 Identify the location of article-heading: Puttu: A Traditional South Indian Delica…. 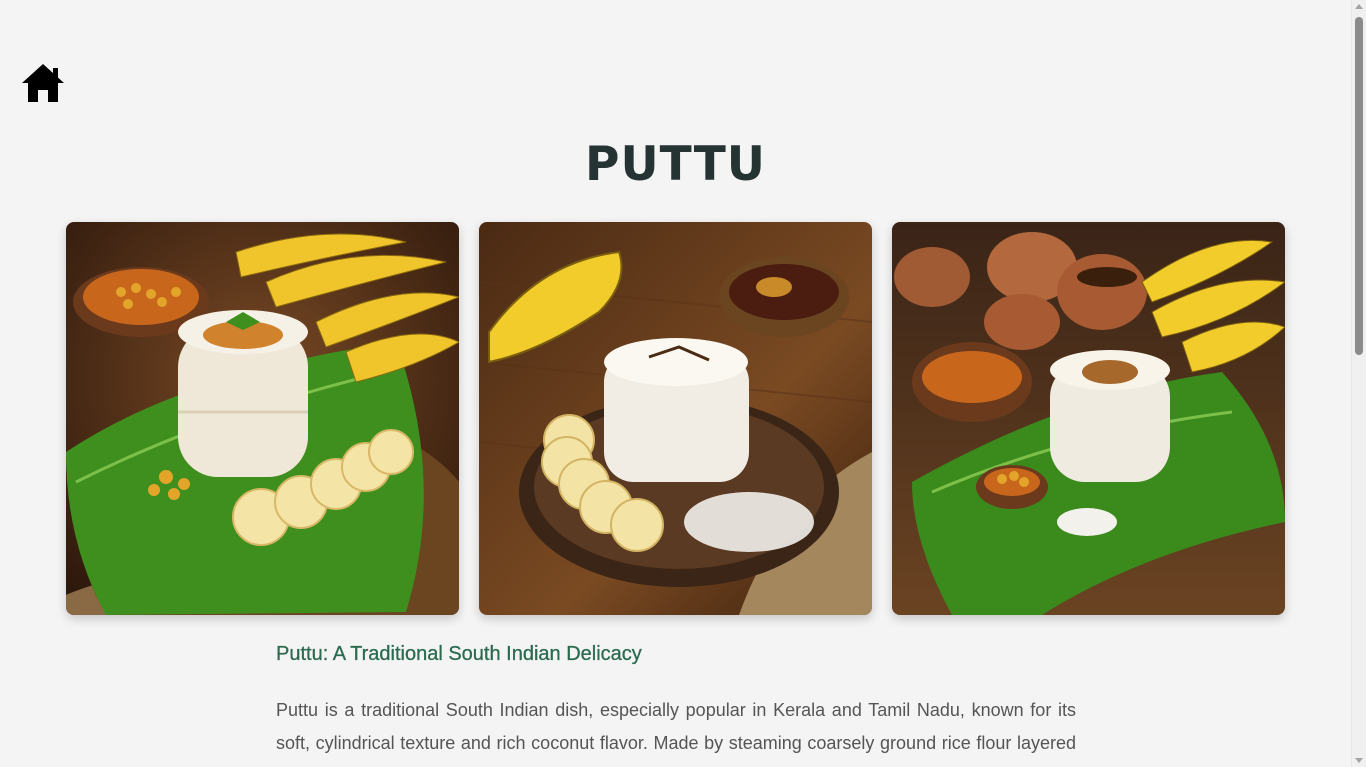
(459, 654).